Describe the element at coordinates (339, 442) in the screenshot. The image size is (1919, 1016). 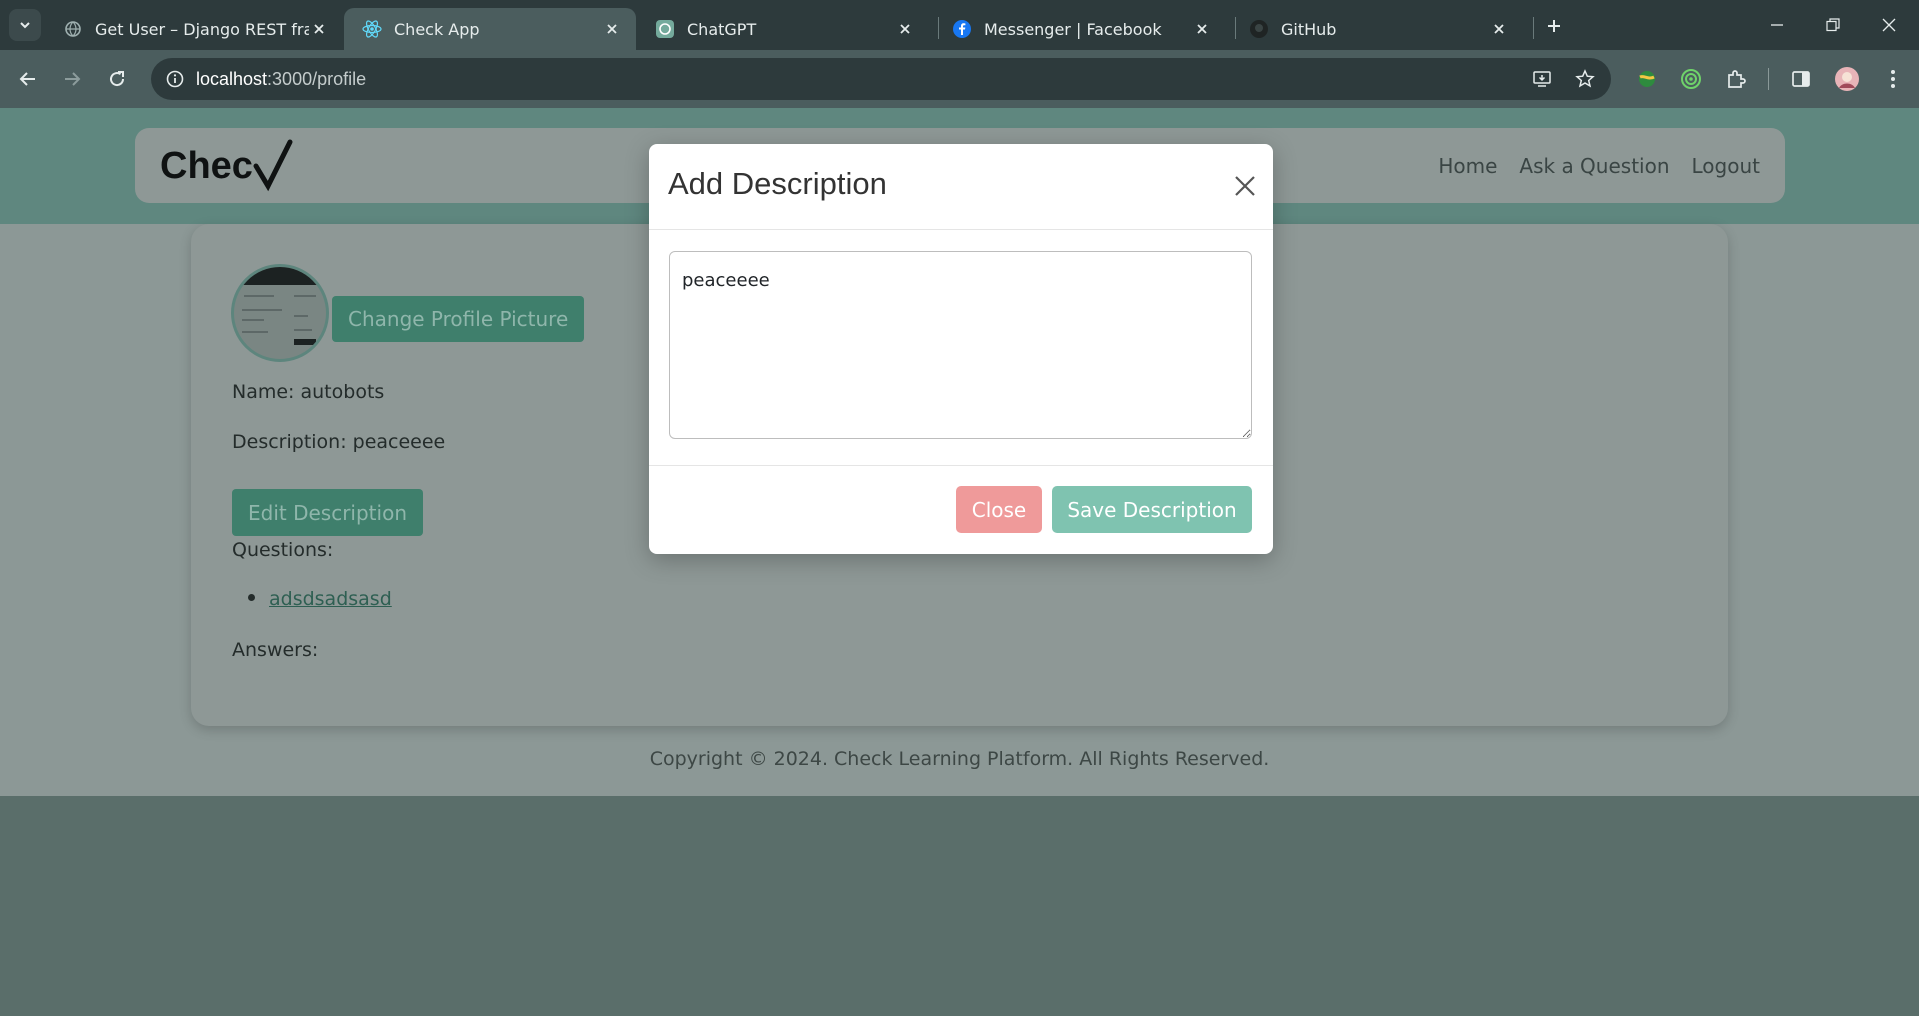
I see `profile-description: Description: peaceeee` at that location.